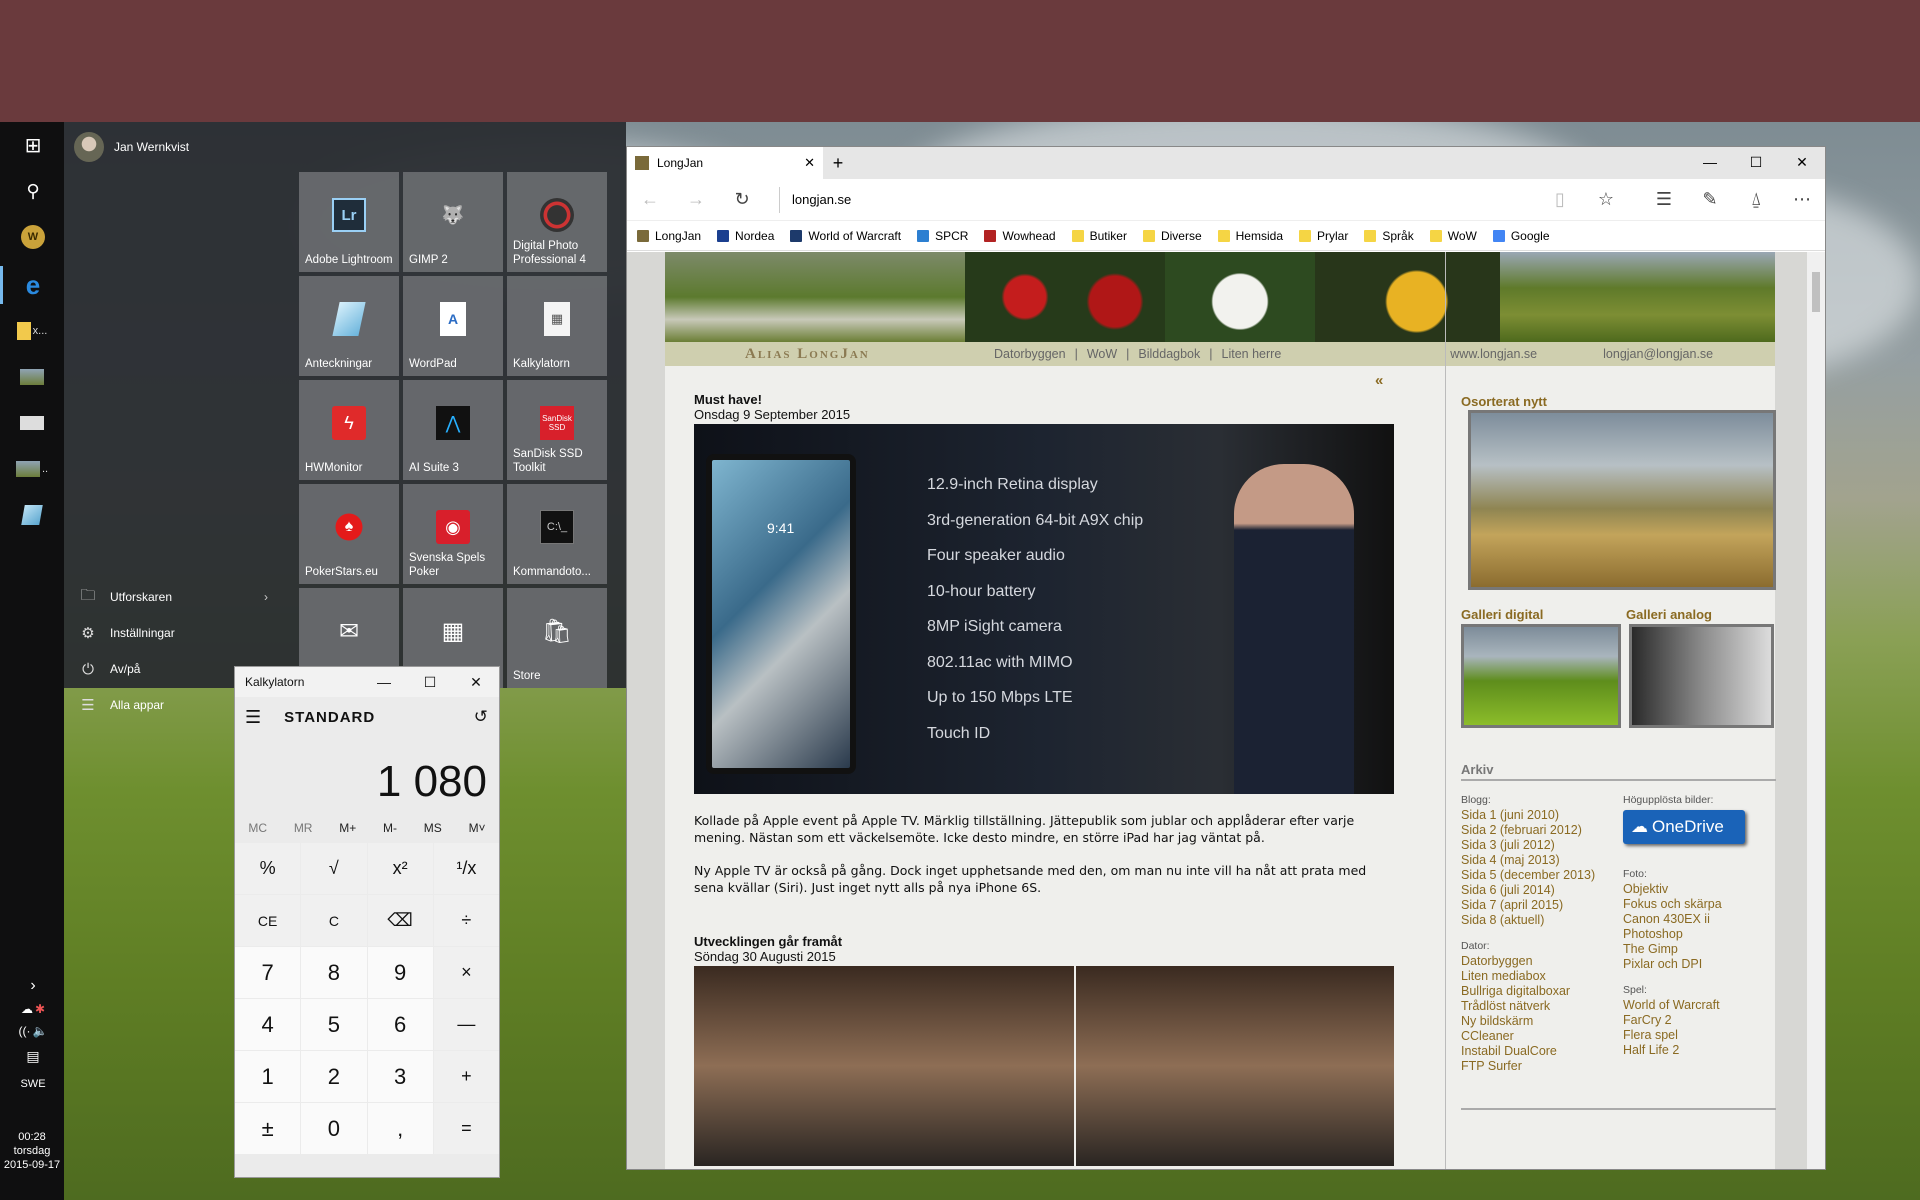 Image resolution: width=1920 pixels, height=1200 pixels. I want to click on taskbar-wow: W, so click(32, 237).